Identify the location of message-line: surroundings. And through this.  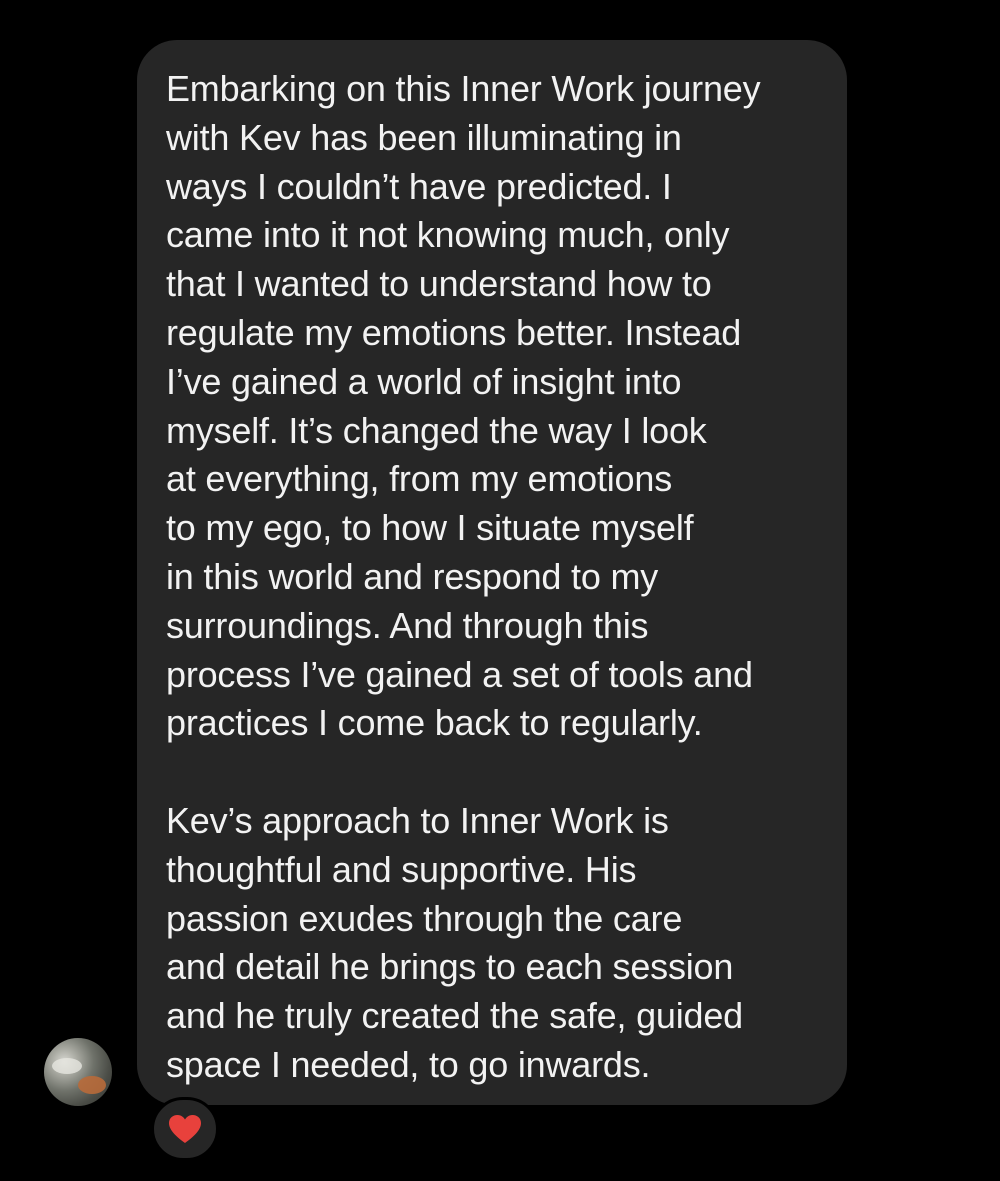
(407, 625).